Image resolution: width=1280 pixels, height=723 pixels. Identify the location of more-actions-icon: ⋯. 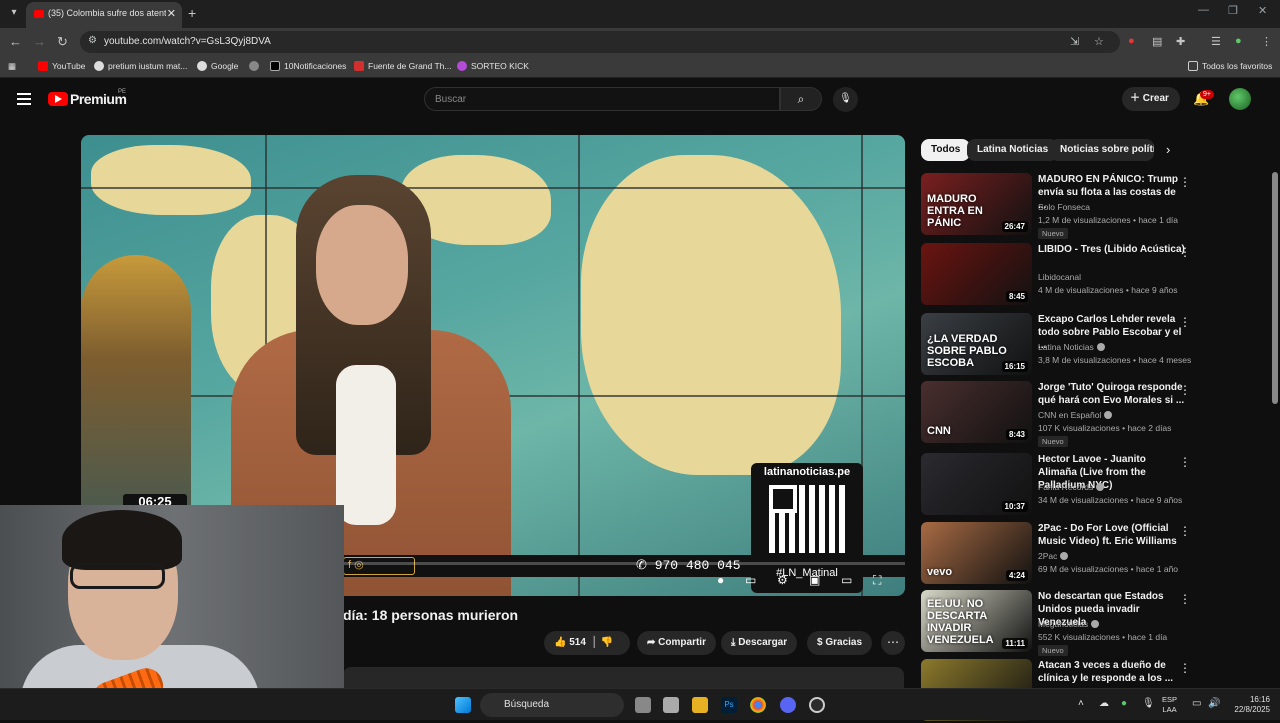
(893, 643).